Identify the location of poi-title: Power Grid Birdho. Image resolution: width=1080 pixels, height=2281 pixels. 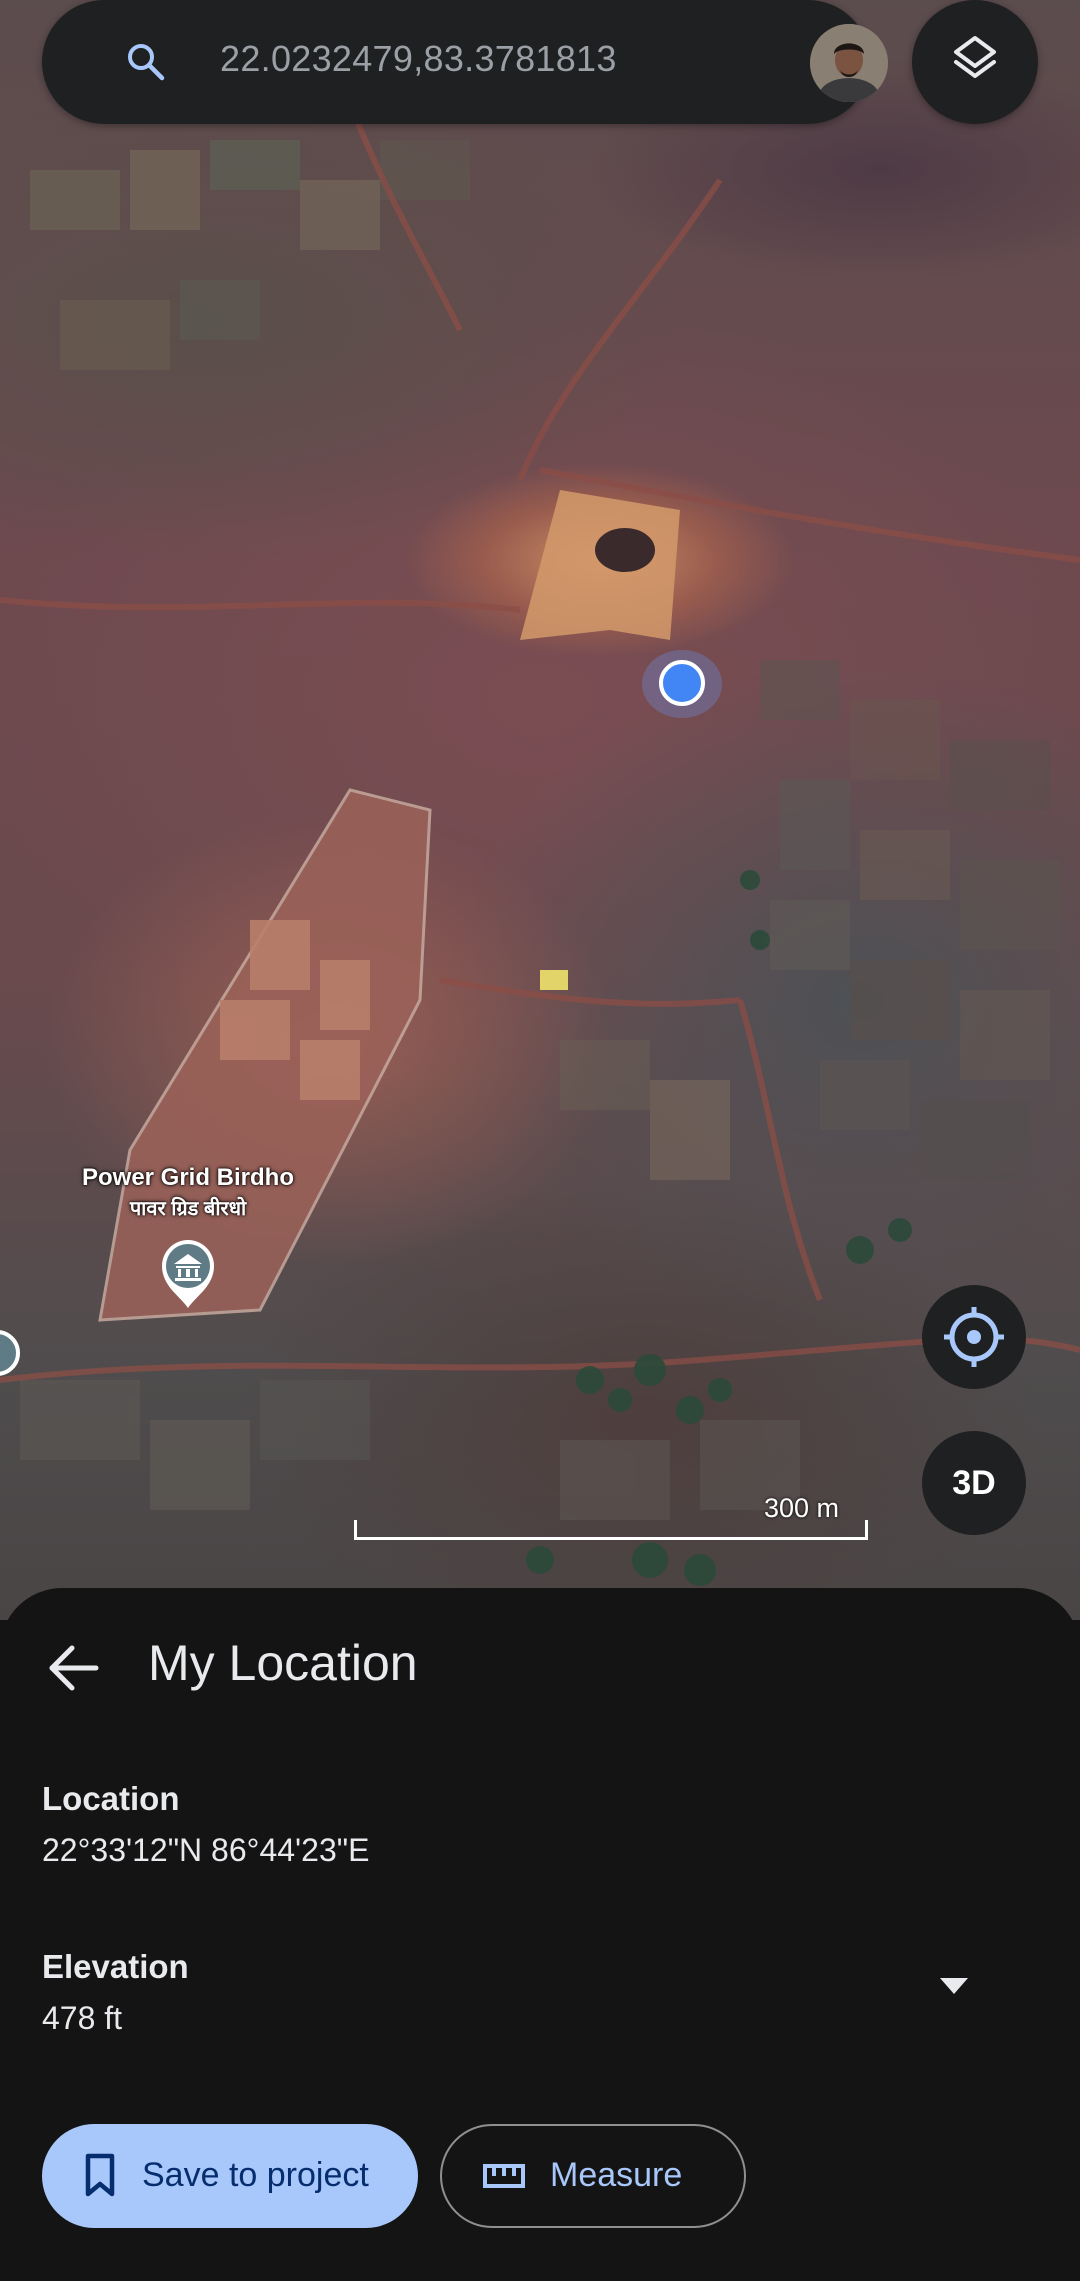
(188, 1178).